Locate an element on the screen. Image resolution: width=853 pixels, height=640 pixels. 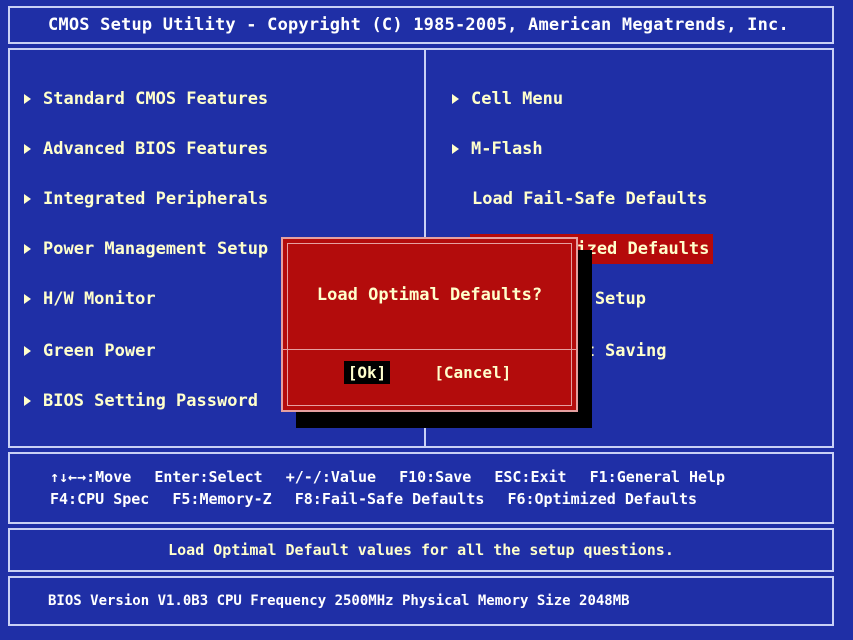
help-general-help: F1:General Help is located at coordinates (657, 477).